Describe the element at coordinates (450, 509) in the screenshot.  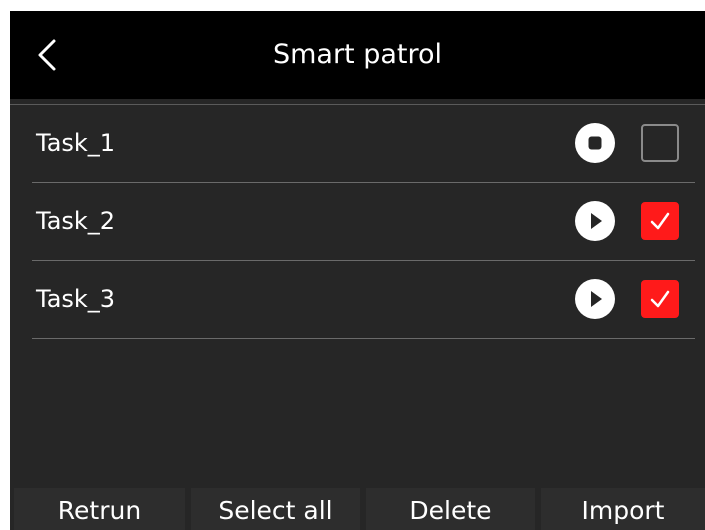
I see `delete-button: Delete` at that location.